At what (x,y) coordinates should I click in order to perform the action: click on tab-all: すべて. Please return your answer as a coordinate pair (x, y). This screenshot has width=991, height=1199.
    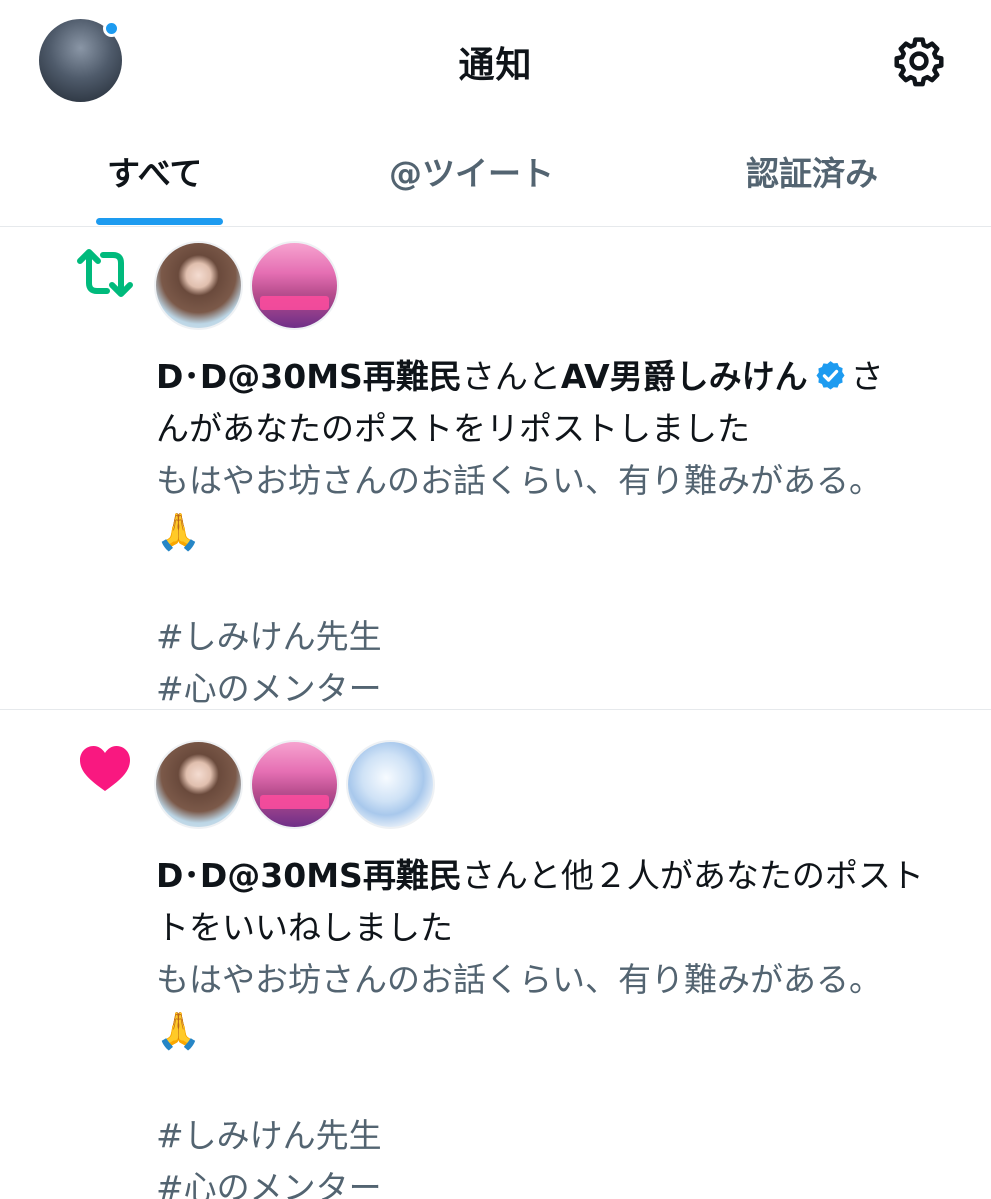
    Looking at the image, I should click on (154, 171).